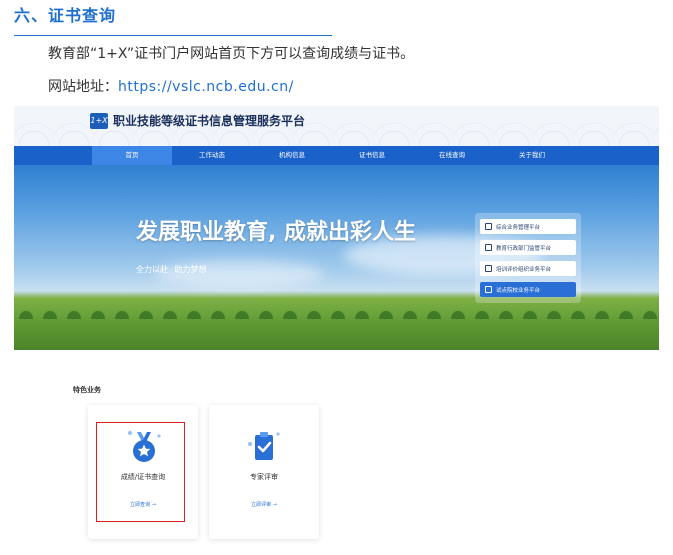 This screenshot has height=555, width=673. I want to click on platform-link-training-orgs: 培训评价组织业务平台, so click(528, 268).